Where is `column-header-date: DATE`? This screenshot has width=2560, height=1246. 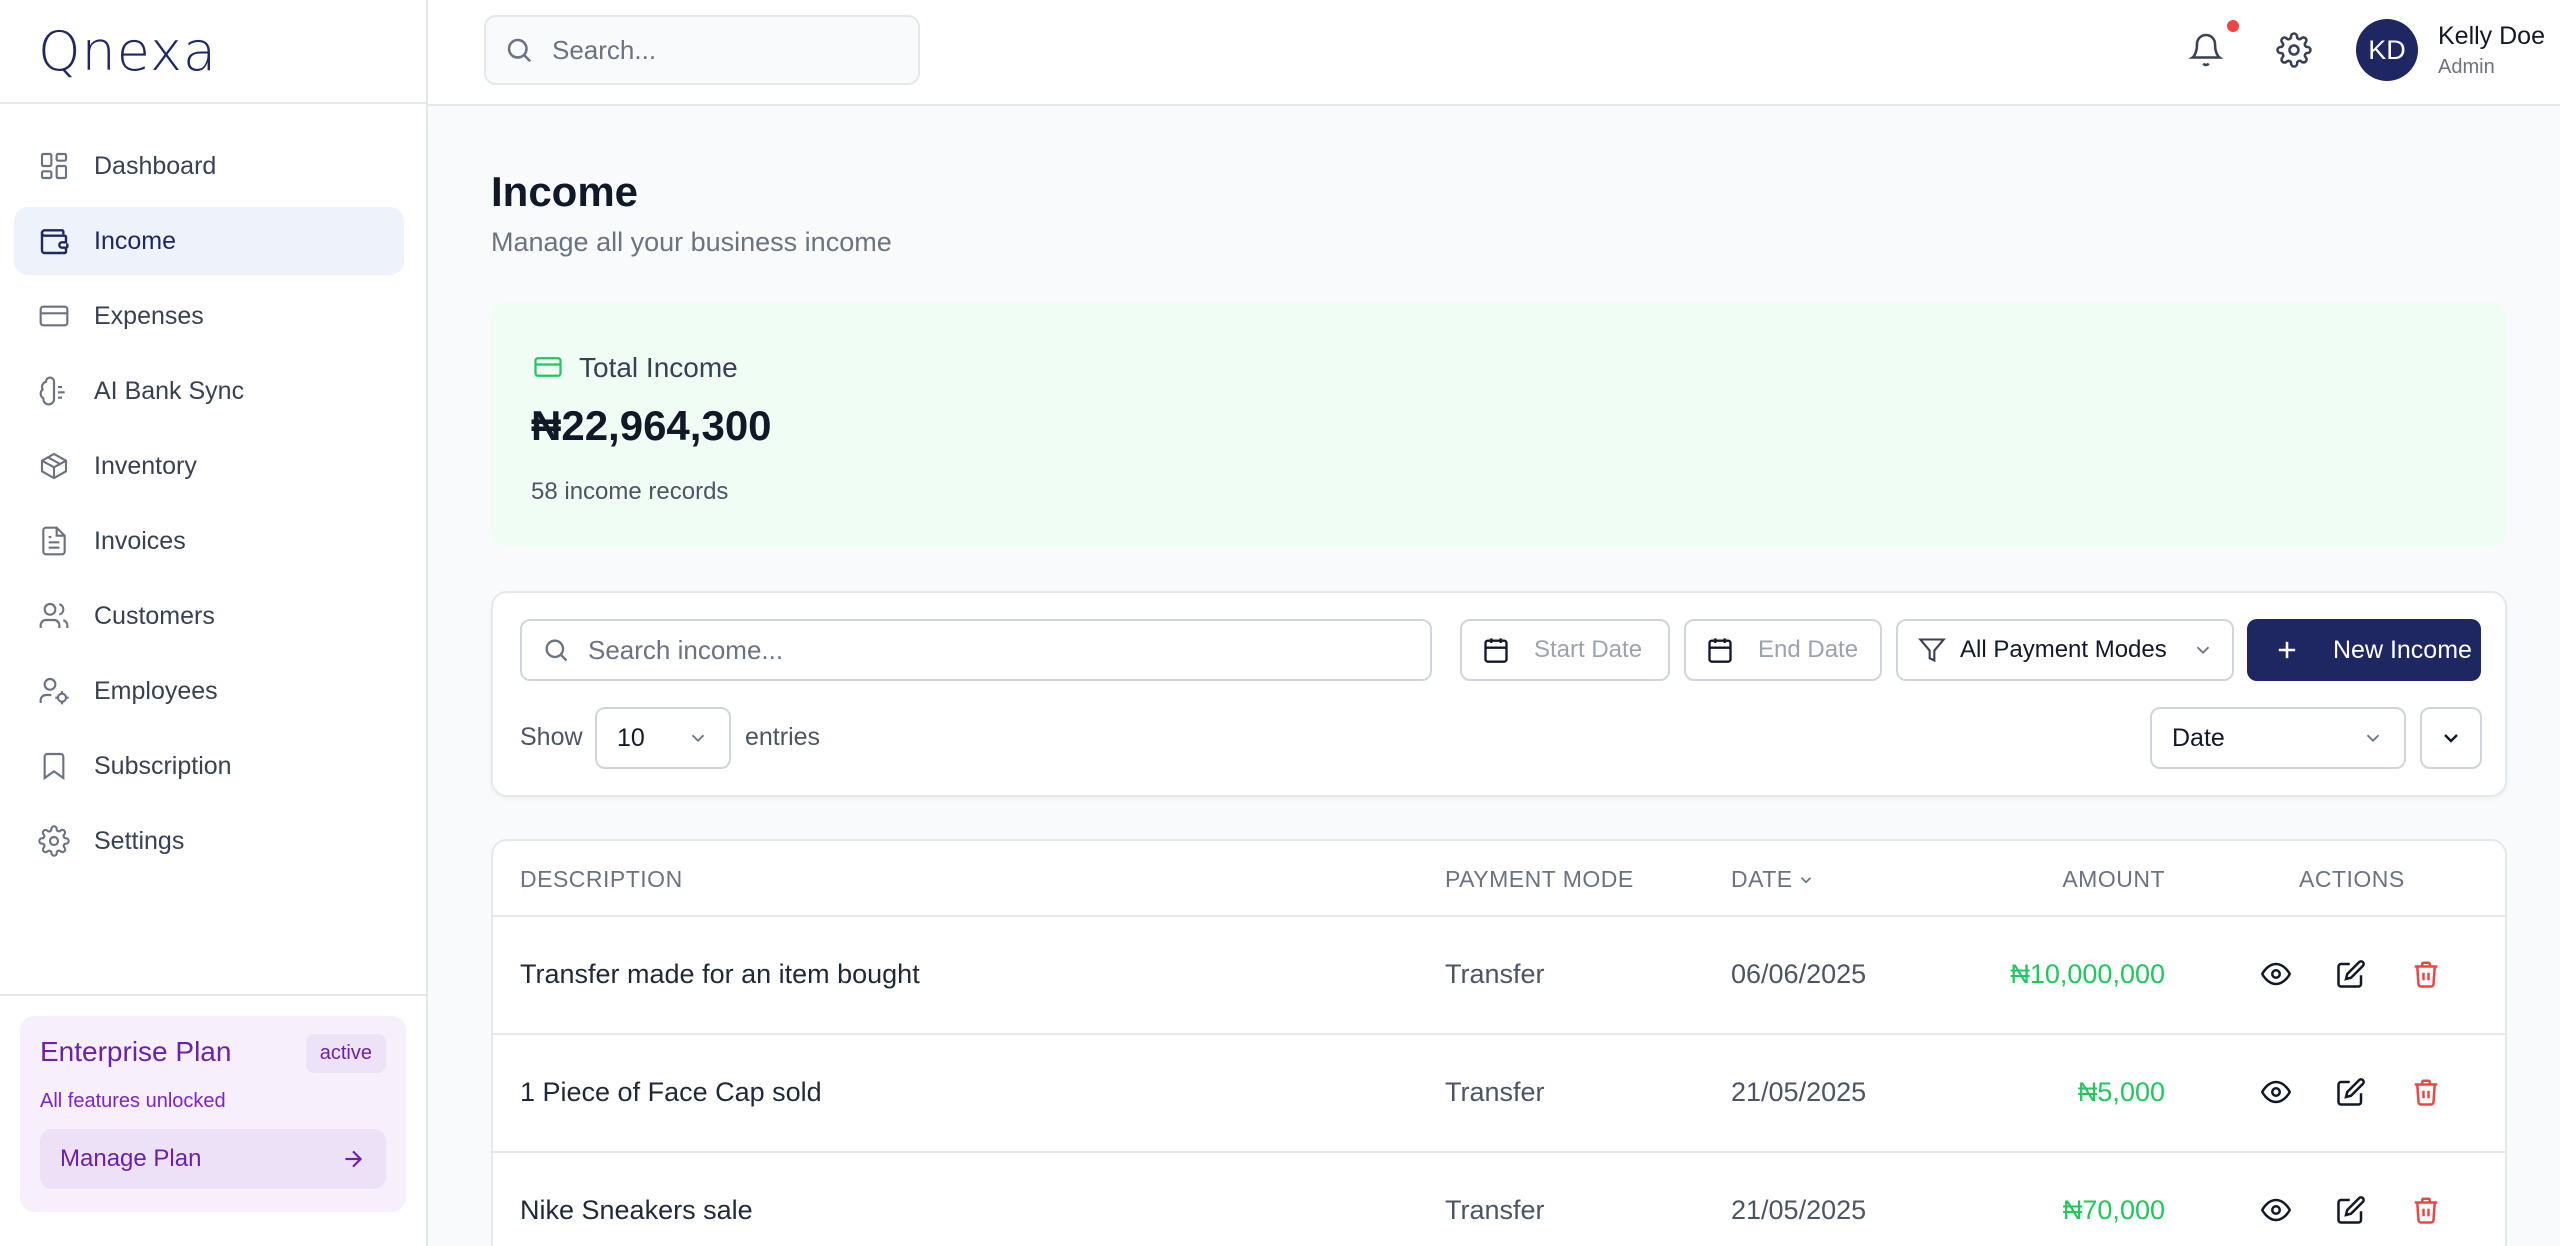 column-header-date: DATE is located at coordinates (1773, 879).